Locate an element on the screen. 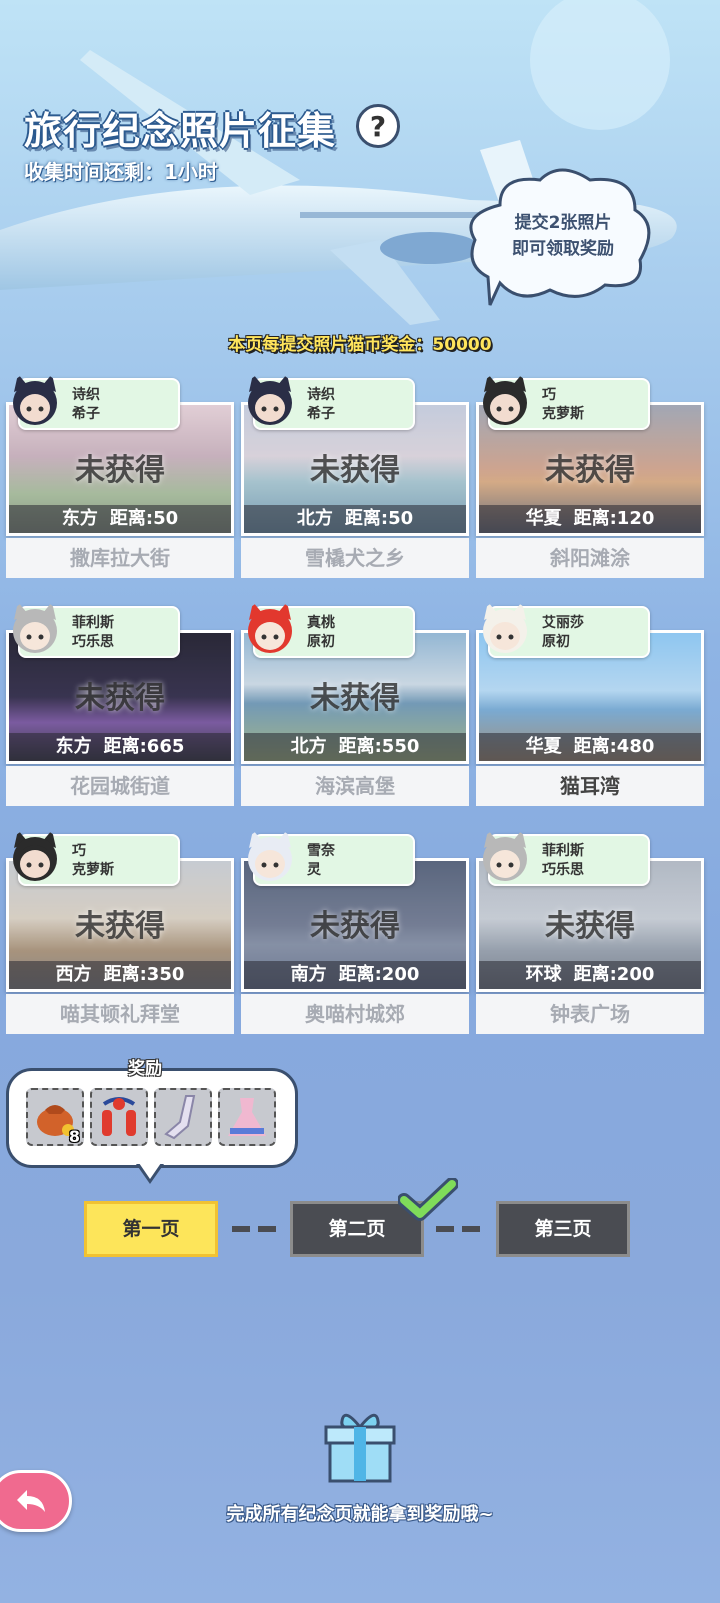  photo-card: 华夏 距离:480 猫耳湾 艾丽莎原初 is located at coordinates (590, 706).